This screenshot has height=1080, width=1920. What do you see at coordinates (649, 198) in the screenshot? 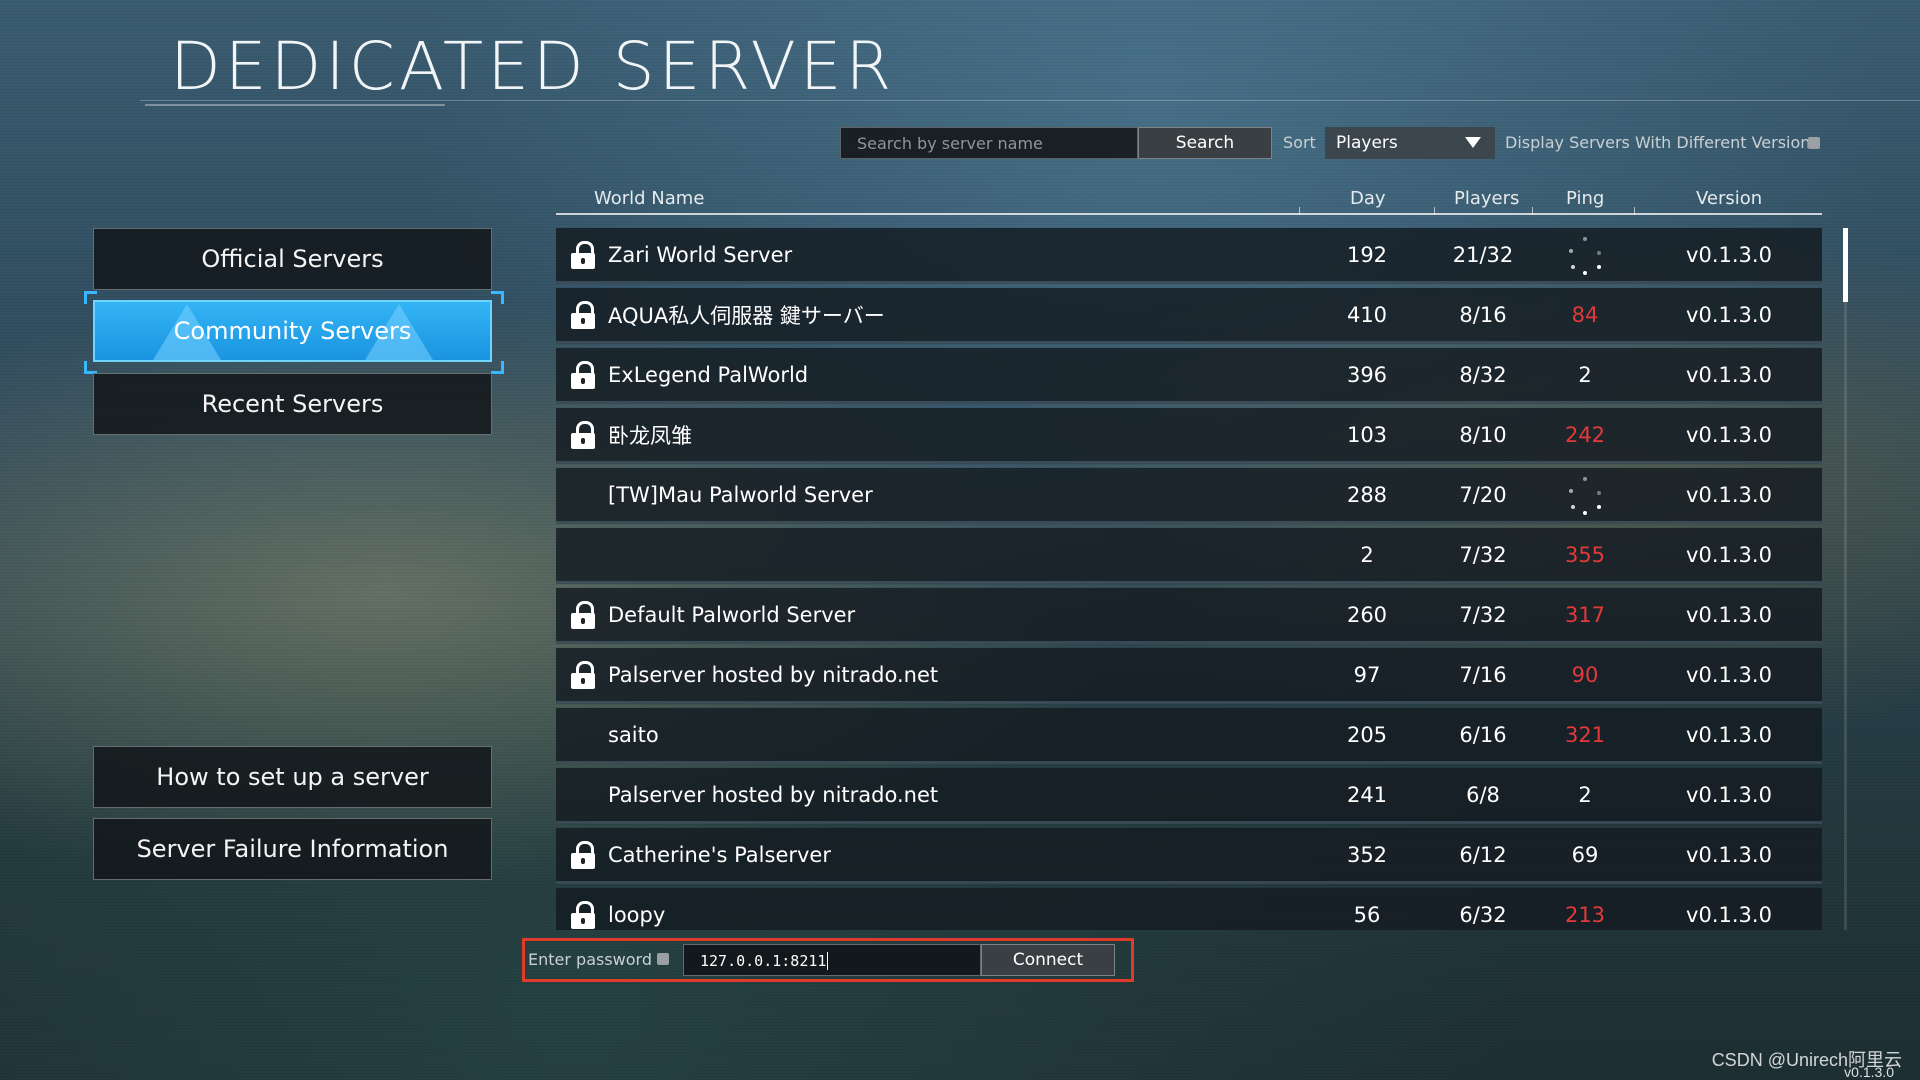
I see `header-world-name: World Name` at bounding box center [649, 198].